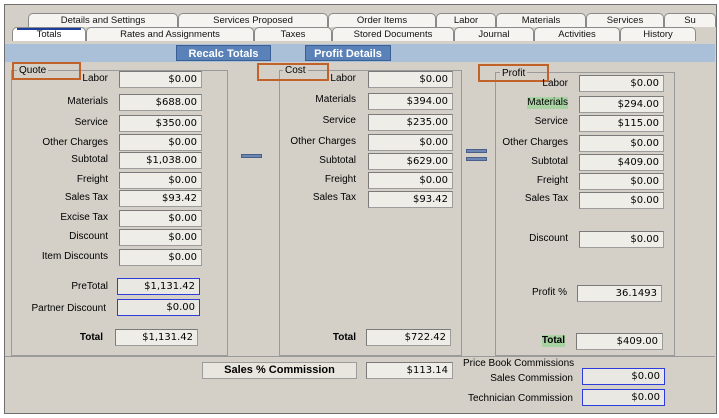 This screenshot has width=719, height=418. Describe the element at coordinates (621, 123) in the screenshot. I see `profit-service-field: $115.00` at that location.